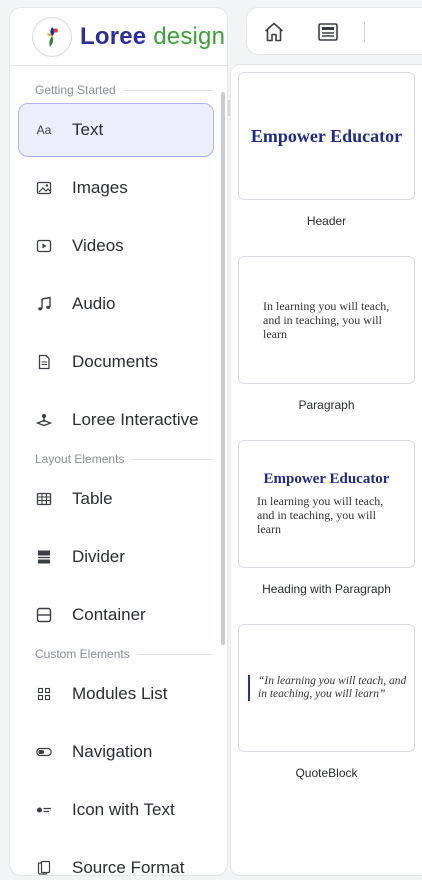  Describe the element at coordinates (120, 693) in the screenshot. I see `sidebar-item-label: Modules List` at that location.